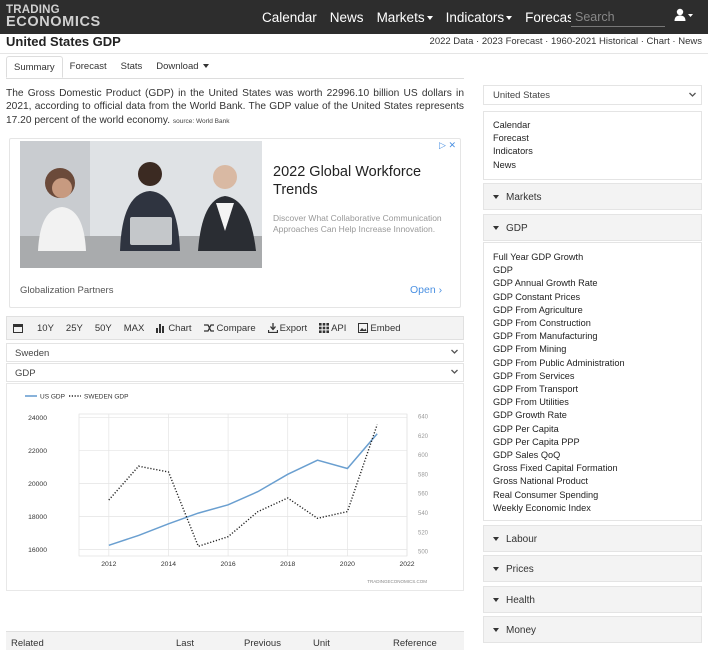  I want to click on country-select: United States, so click(592, 95).